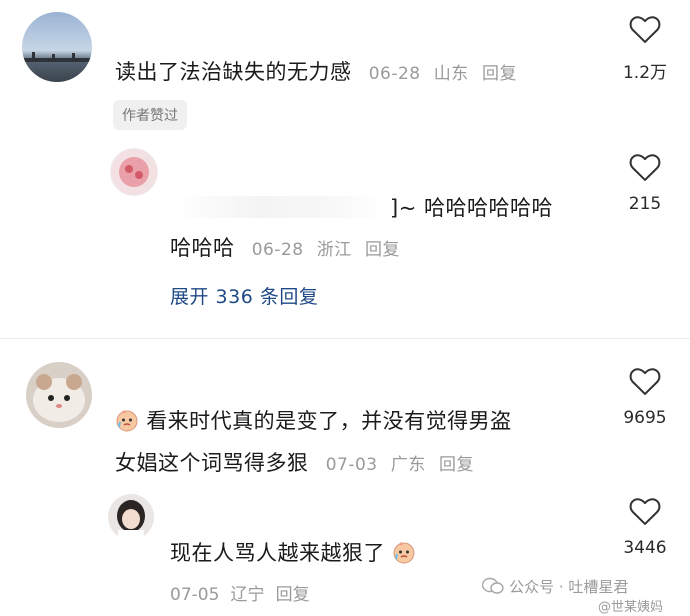 The width and height of the screenshot is (690, 616). Describe the element at coordinates (233, 72) in the screenshot. I see `comment-body: 读出了法治缺失的无力感` at that location.